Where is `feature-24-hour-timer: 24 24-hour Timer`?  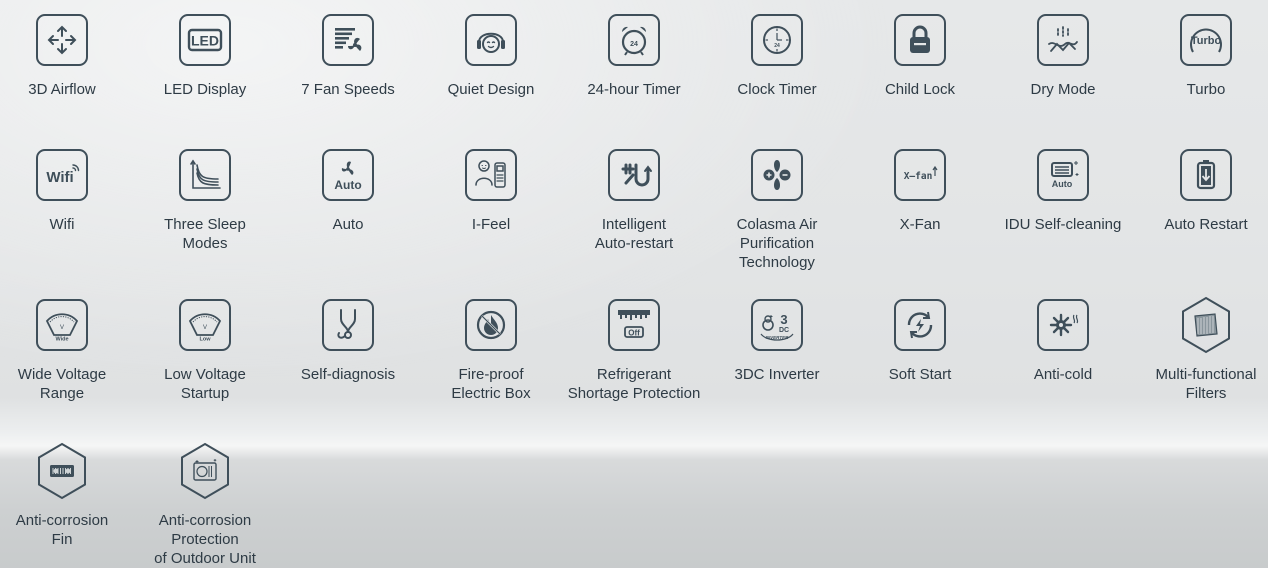 feature-24-hour-timer: 24 24-hour Timer is located at coordinates (634, 56).